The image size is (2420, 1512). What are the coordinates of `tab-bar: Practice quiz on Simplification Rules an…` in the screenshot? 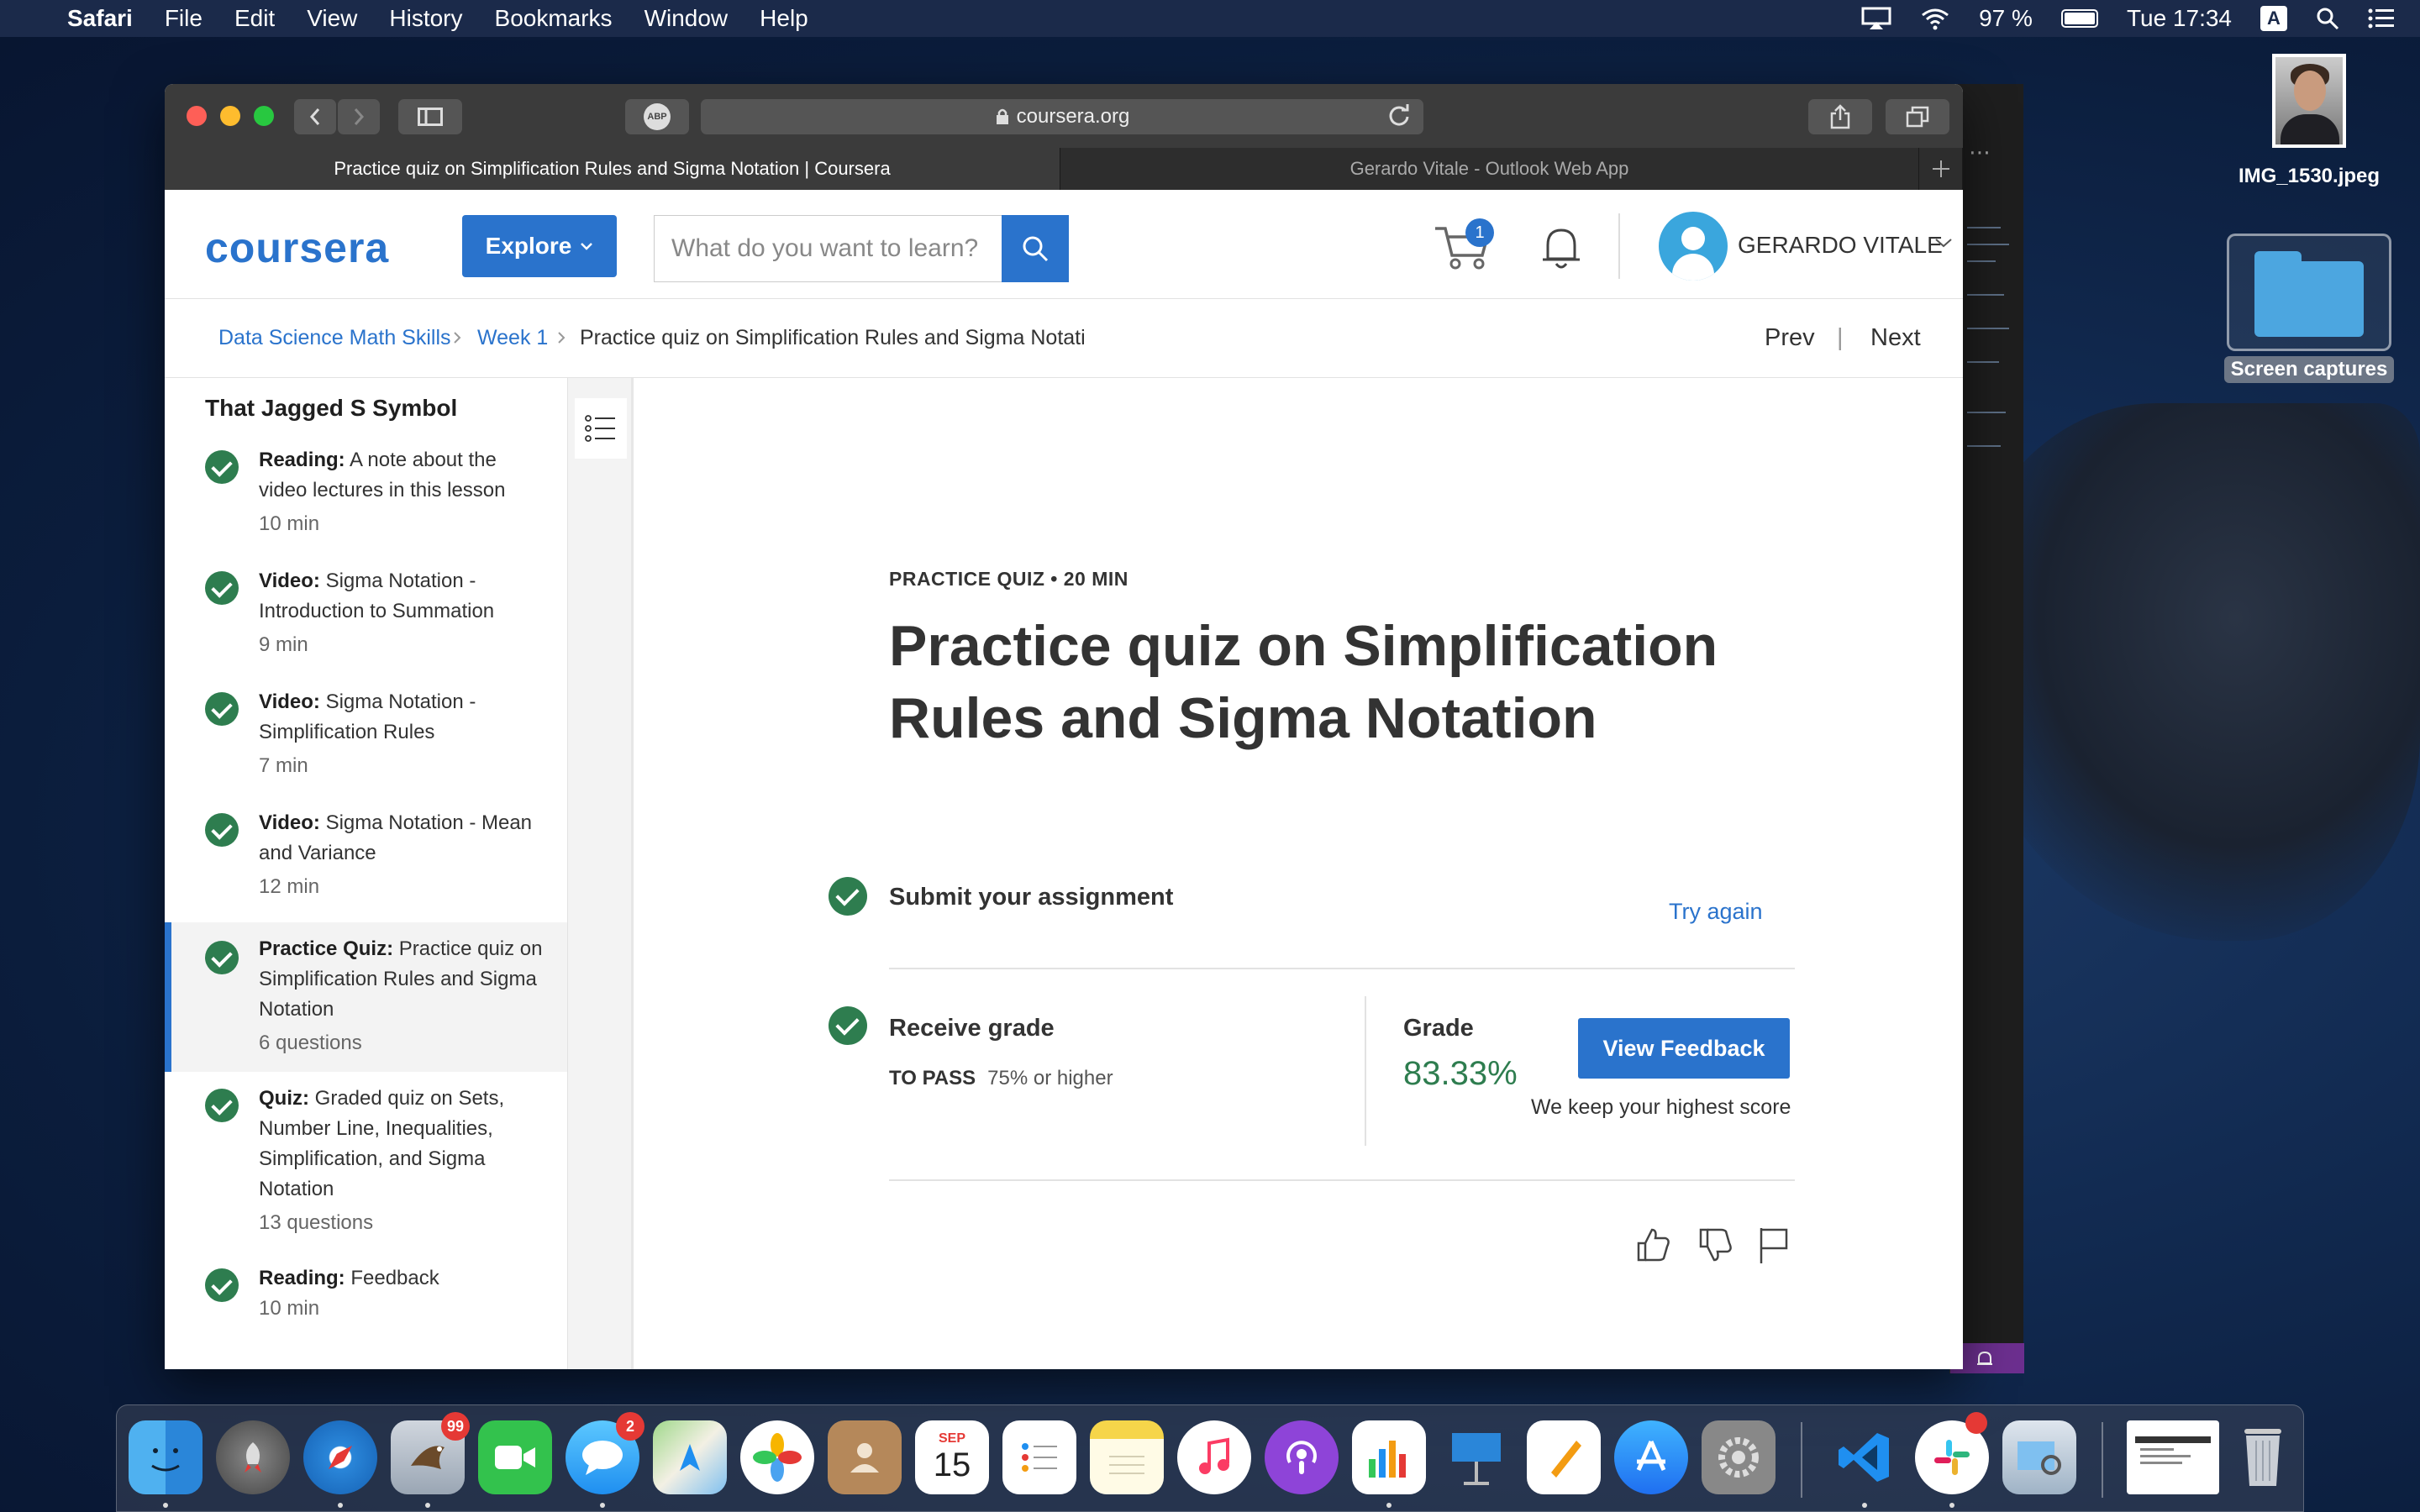 It's located at (1064, 169).